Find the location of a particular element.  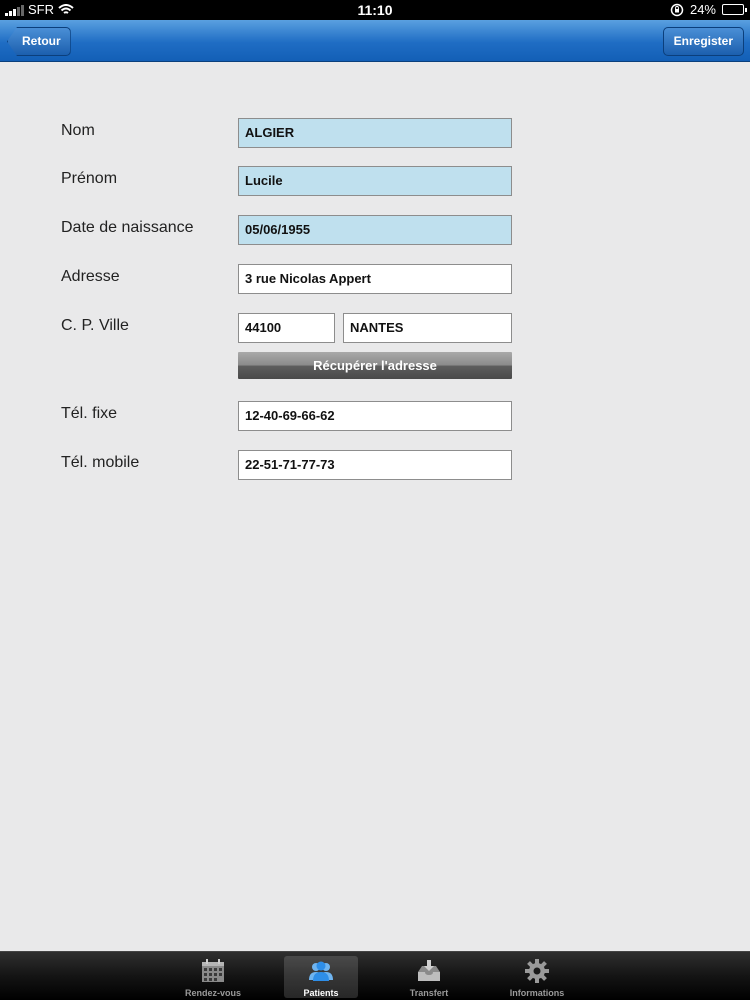

nom-label: Nom is located at coordinates (78, 130).